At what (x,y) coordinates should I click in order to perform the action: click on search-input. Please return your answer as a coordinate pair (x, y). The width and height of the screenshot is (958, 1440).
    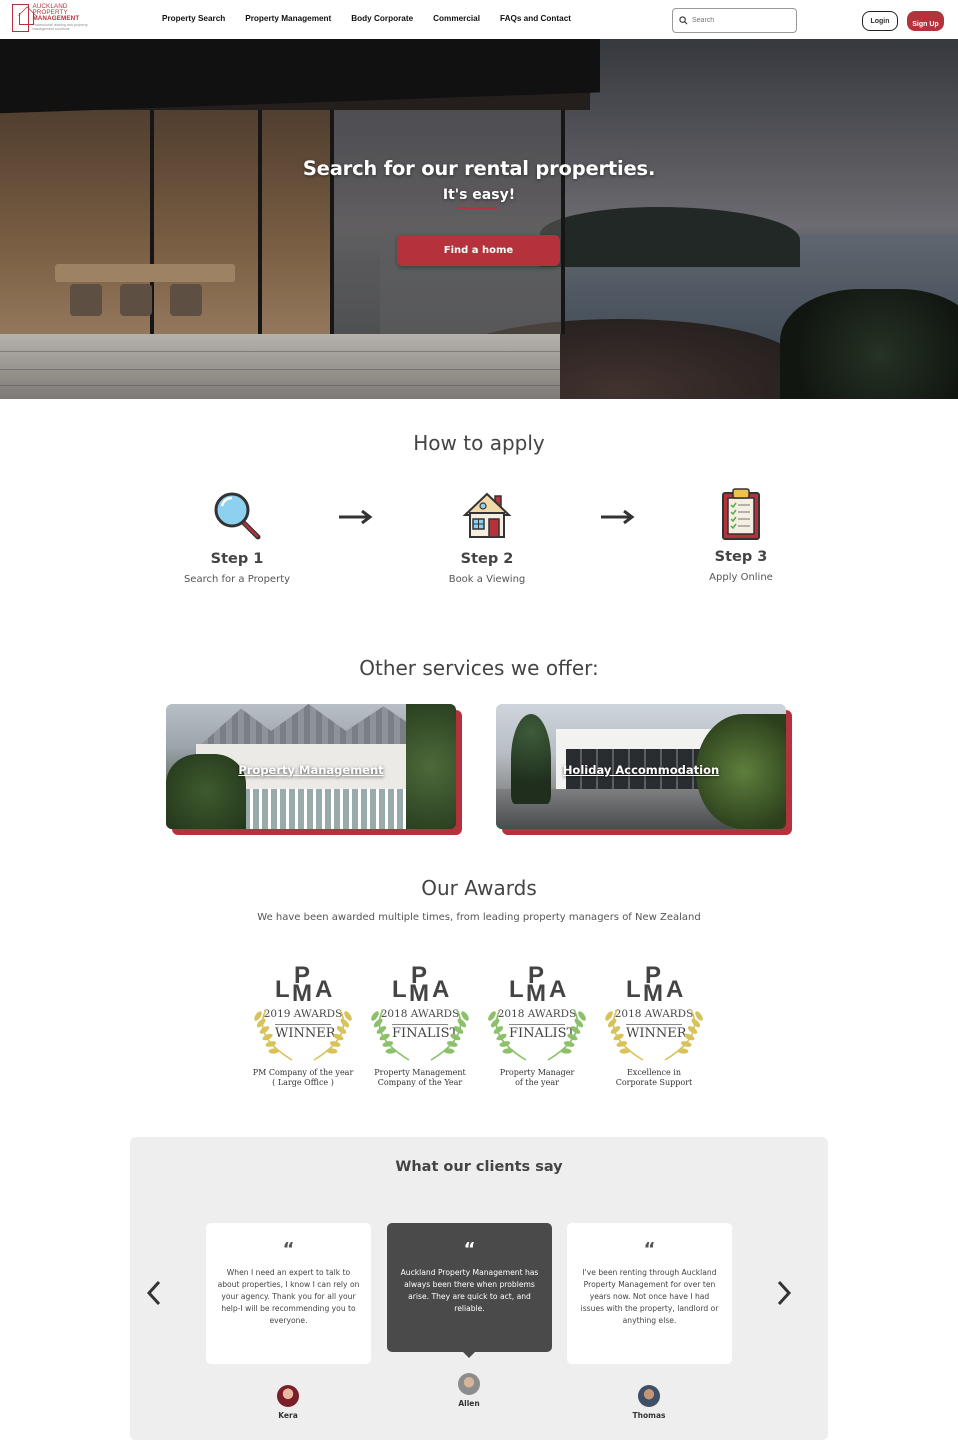
    Looking at the image, I should click on (742, 20).